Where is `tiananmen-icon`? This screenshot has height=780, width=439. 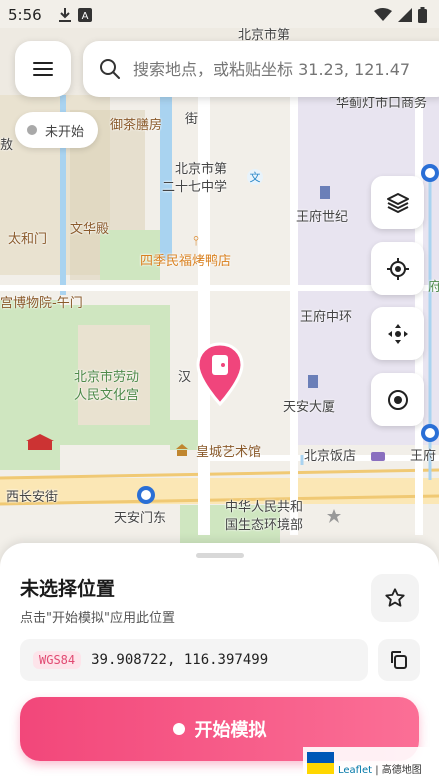
tiananmen-icon is located at coordinates (40, 442).